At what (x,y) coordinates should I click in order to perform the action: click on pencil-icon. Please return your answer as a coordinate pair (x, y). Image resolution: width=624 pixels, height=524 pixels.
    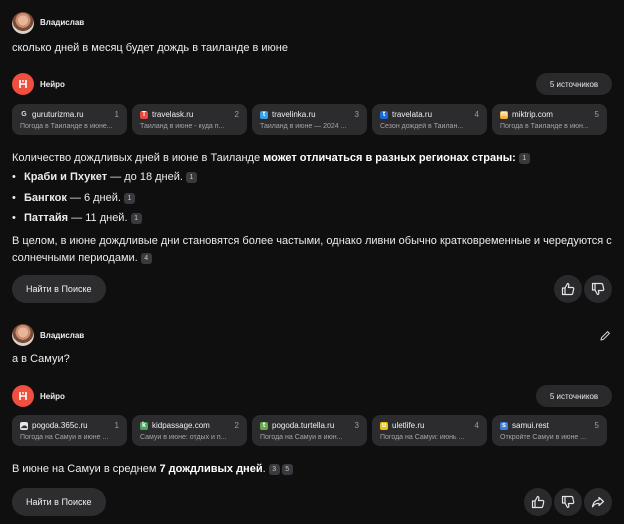
    Looking at the image, I should click on (605, 336).